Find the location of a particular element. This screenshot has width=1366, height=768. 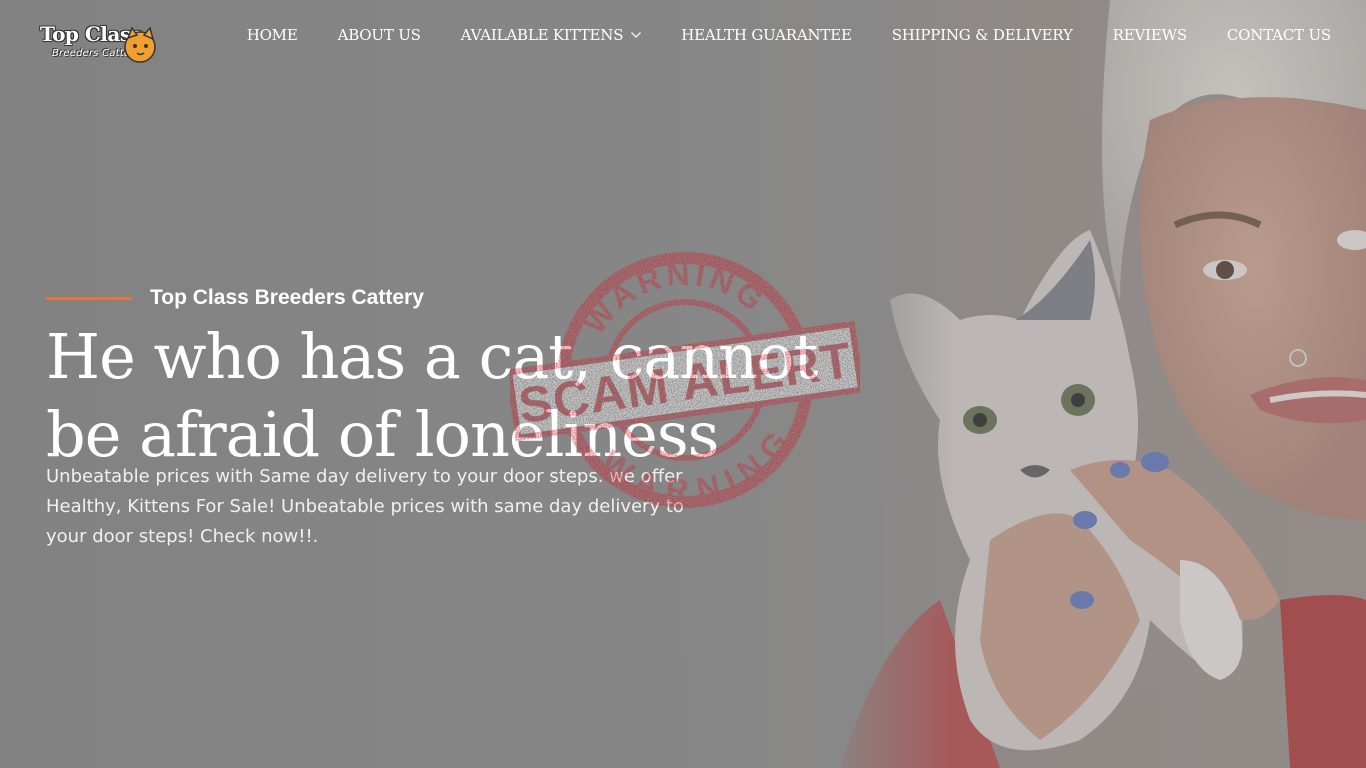

nav-home-label: HOME is located at coordinates (272, 35).